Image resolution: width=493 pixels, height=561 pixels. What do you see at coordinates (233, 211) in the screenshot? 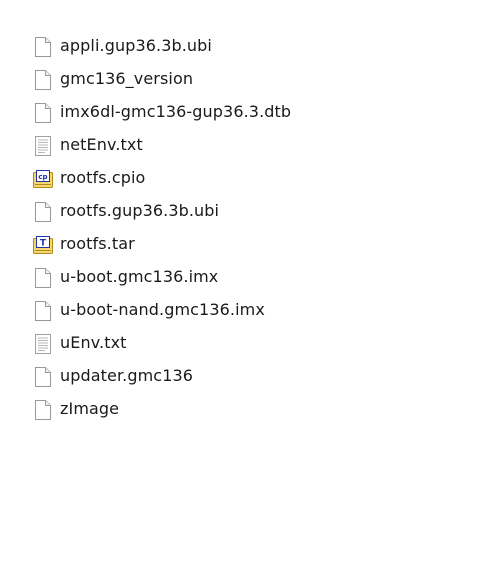
I see `file-item-rootfs-gup36-3b-ubi: rootfs.gup36.3b.ubi` at bounding box center [233, 211].